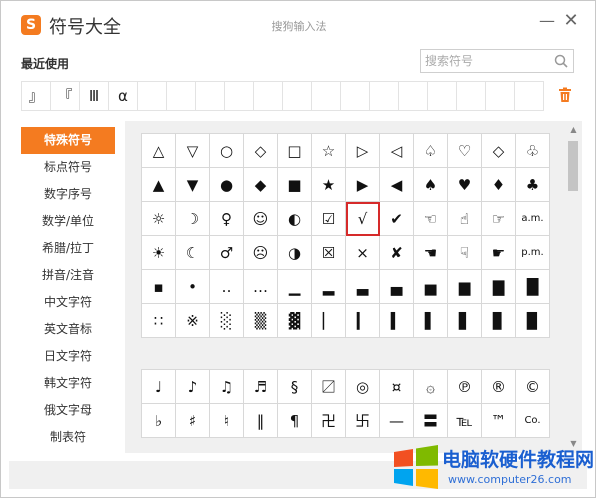  I want to click on symbol-cell: ♡, so click(465, 151).